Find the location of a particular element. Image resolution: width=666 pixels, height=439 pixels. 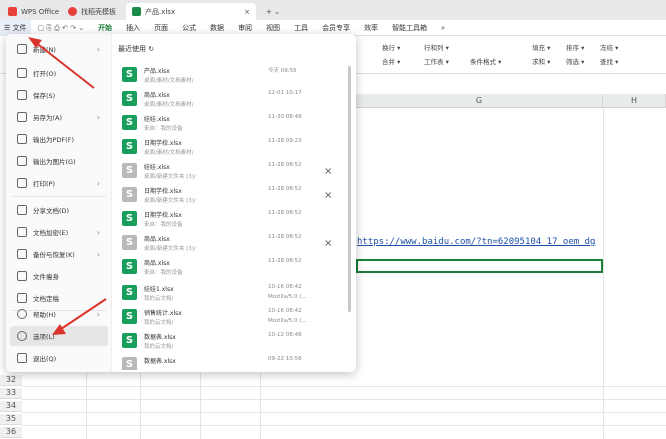

arrow-to-file-menu is located at coordinates (64, 65).